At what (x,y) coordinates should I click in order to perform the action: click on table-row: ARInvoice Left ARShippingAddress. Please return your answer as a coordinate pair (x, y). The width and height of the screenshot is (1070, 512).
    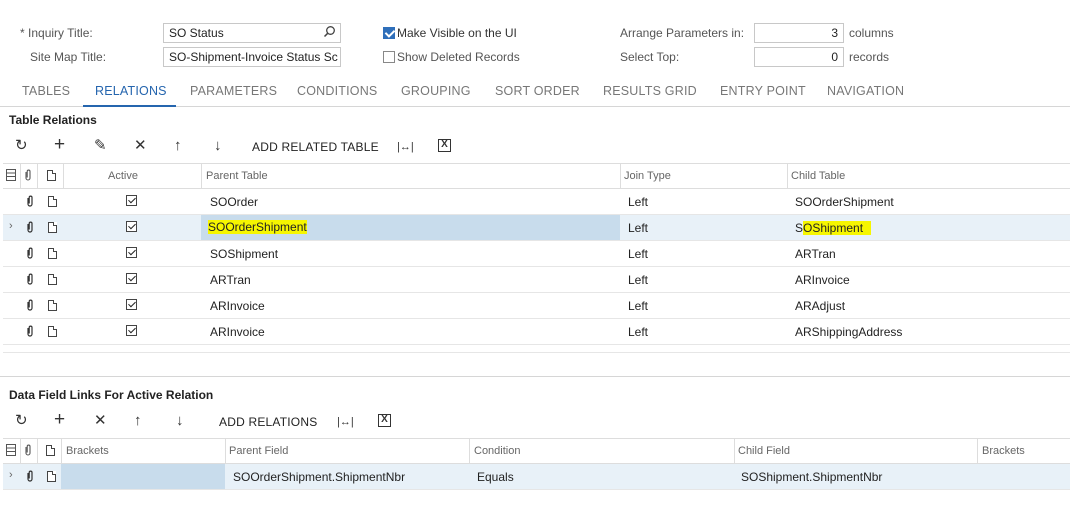
    Looking at the image, I should click on (536, 332).